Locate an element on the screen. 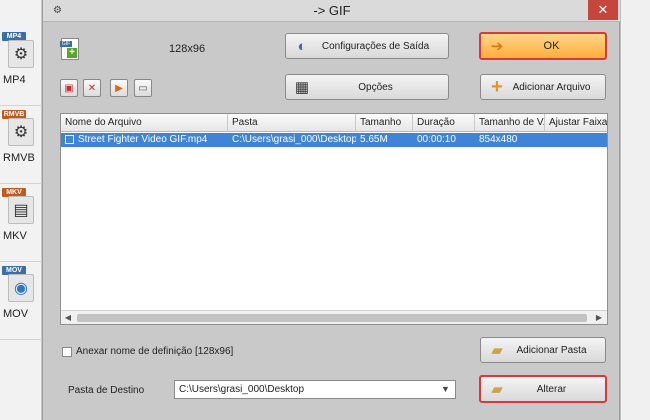 The height and width of the screenshot is (420, 650). format-item-mov: MOV ◉ MOV is located at coordinates (21, 301).